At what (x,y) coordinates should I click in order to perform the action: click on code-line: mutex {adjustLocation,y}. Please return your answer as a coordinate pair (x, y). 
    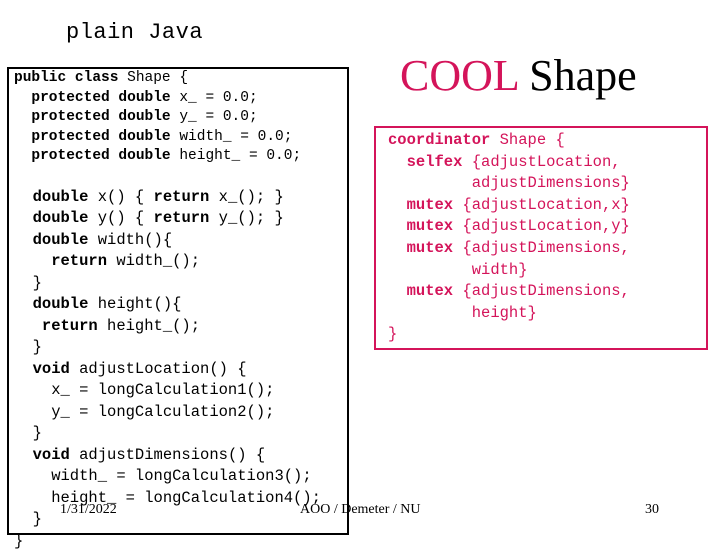
    Looking at the image, I should click on (509, 227).